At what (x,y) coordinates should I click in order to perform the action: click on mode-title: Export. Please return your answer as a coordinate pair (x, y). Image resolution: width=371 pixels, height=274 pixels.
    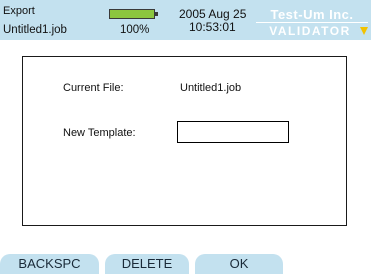
    Looking at the image, I should click on (19, 11).